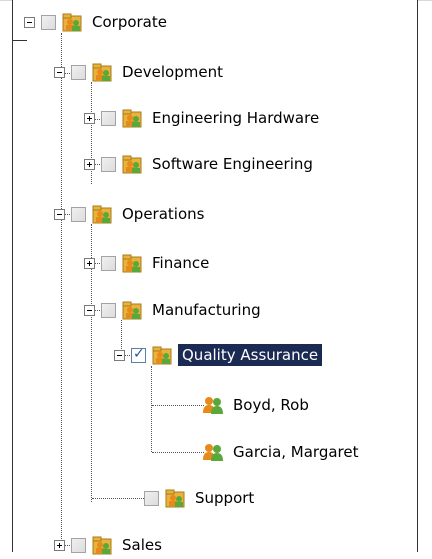 The width and height of the screenshot is (432, 559). Describe the element at coordinates (235, 118) in the screenshot. I see `tree-node-label: Engineering Hardware` at that location.